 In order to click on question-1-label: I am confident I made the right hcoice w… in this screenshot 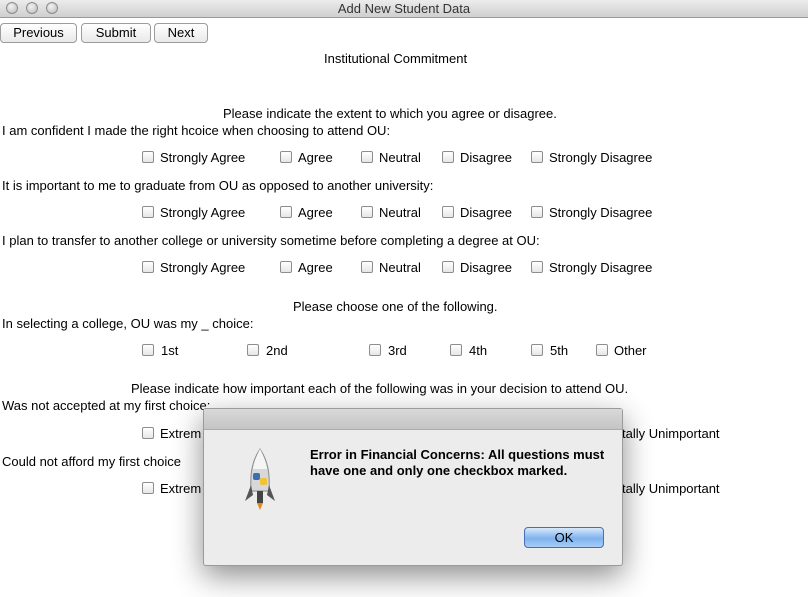, I will do `click(196, 130)`.